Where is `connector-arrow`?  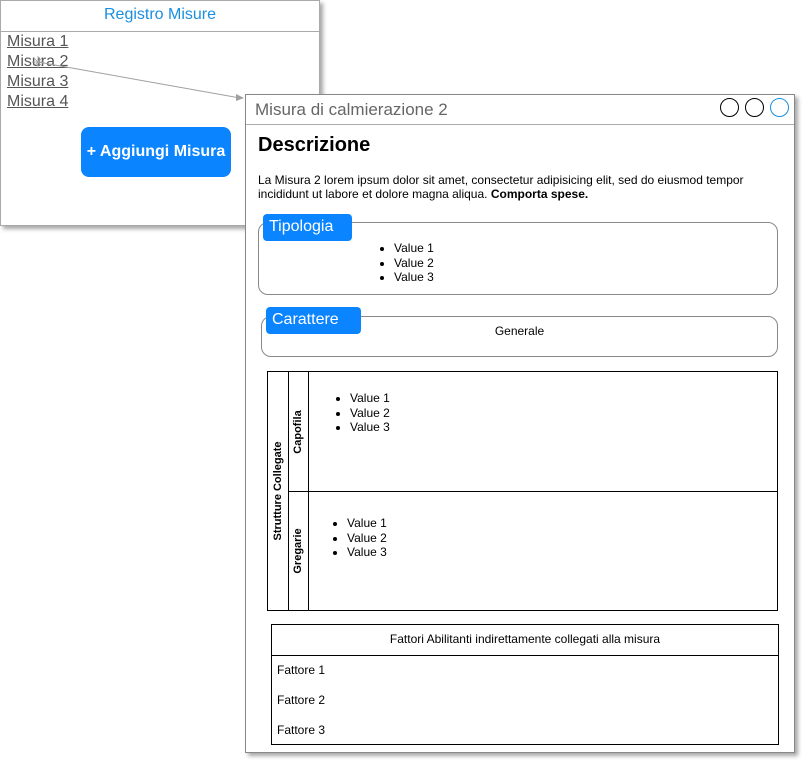 connector-arrow is located at coordinates (138, 78).